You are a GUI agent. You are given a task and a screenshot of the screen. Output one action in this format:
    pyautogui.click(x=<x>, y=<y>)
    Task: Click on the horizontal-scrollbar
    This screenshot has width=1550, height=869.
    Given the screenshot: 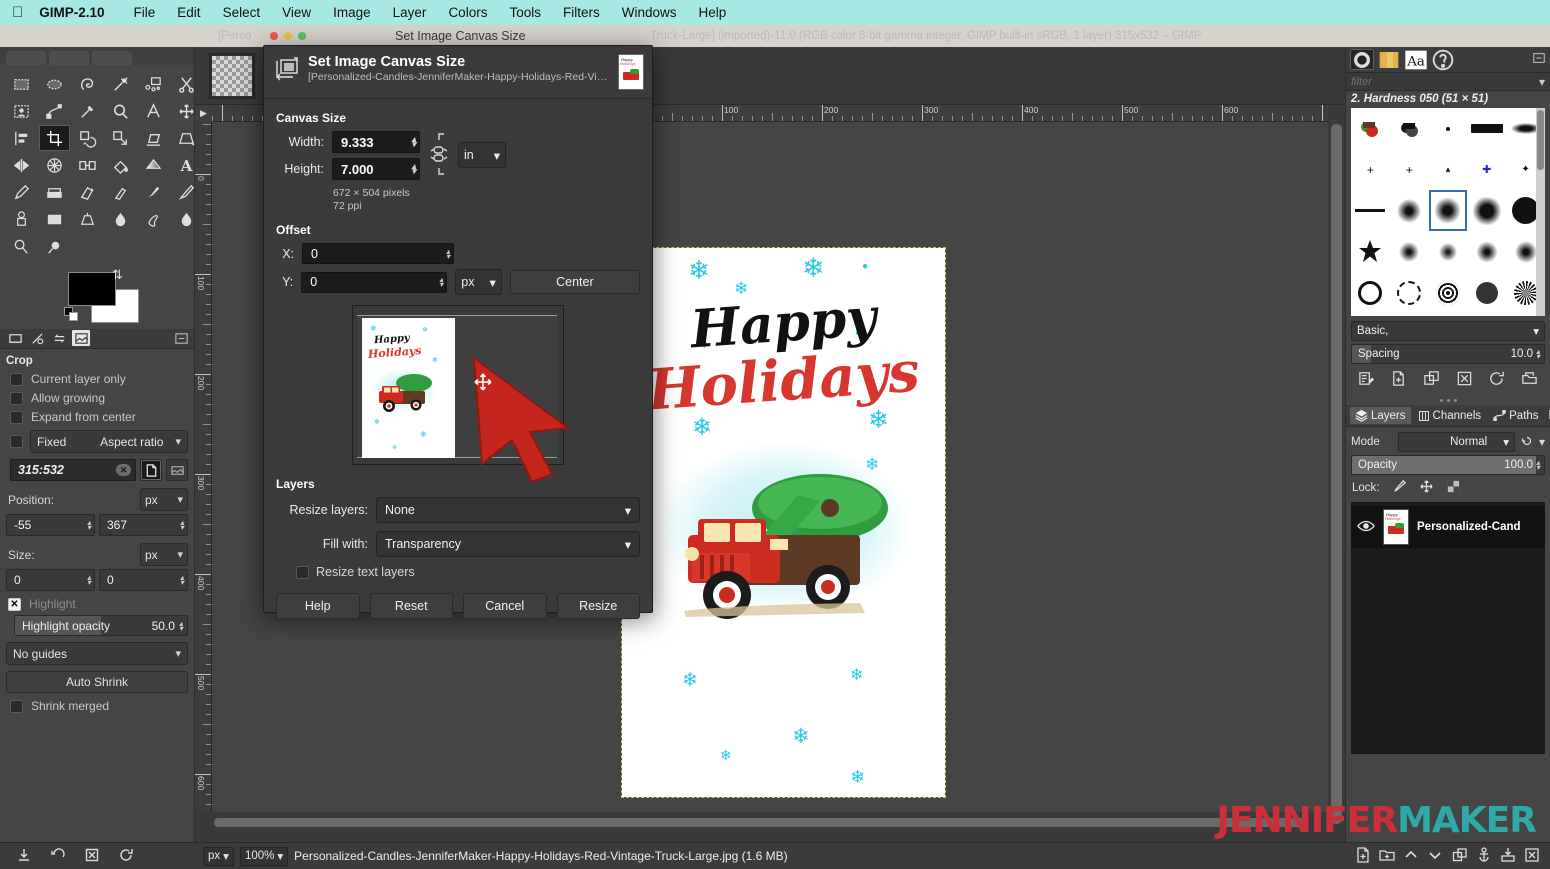 What is the action you would take?
    pyautogui.click(x=770, y=822)
    